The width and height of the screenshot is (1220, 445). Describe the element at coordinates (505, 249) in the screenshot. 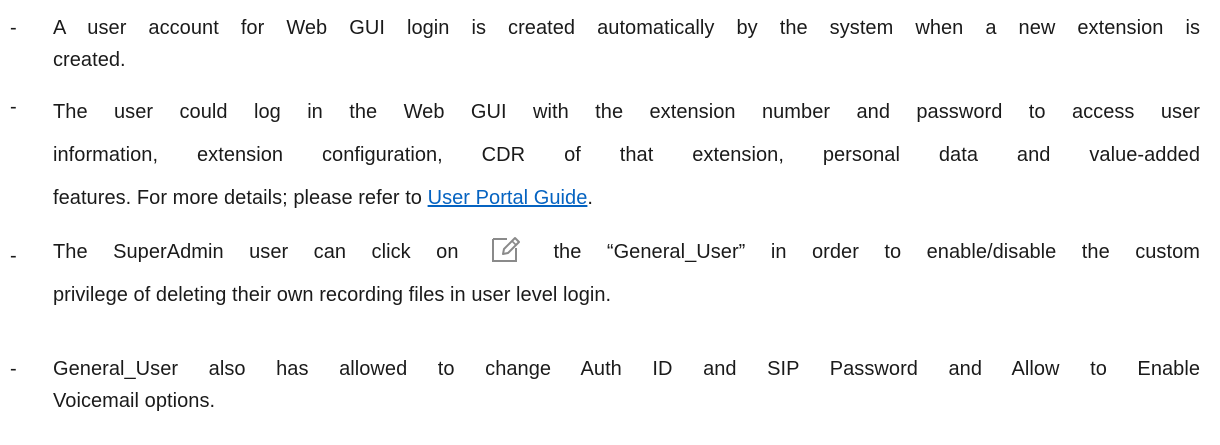

I see `edit-icon` at that location.